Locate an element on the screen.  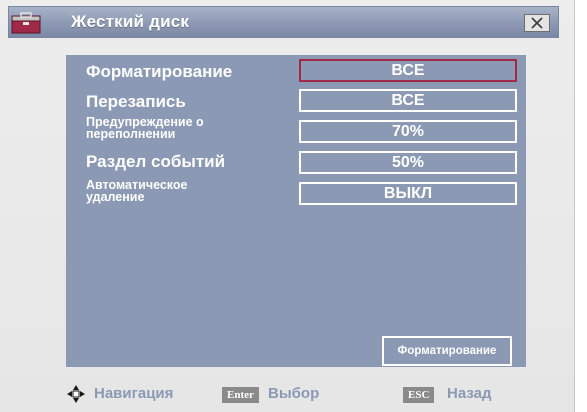
hint-back: Назад is located at coordinates (469, 393).